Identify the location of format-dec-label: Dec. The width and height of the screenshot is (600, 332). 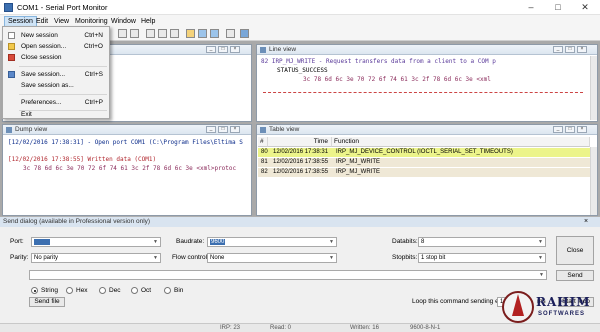
(115, 290).